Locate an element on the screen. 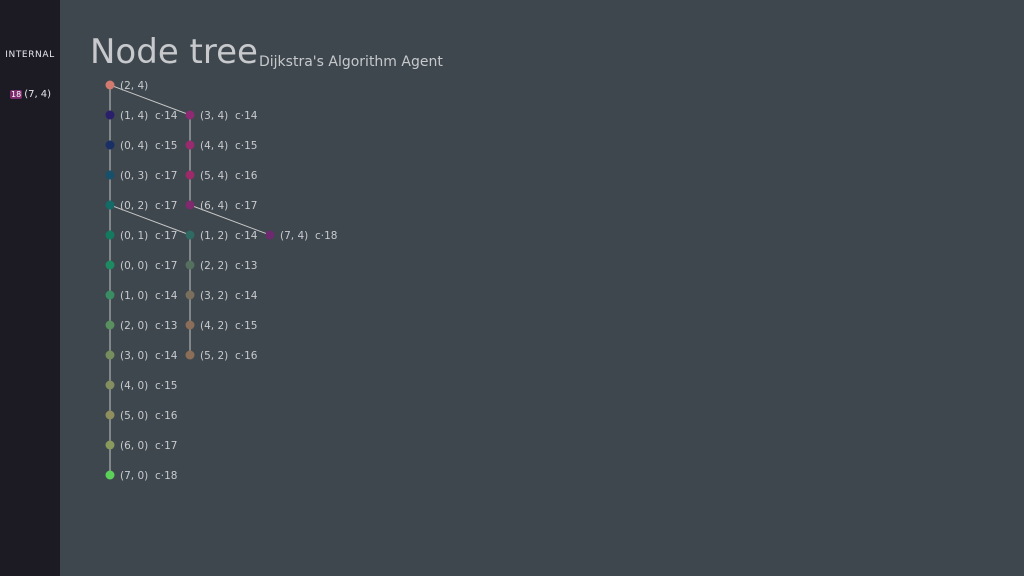 This screenshot has width=1024, height=576. tree-node: (0, 2) c·17 is located at coordinates (141, 206).